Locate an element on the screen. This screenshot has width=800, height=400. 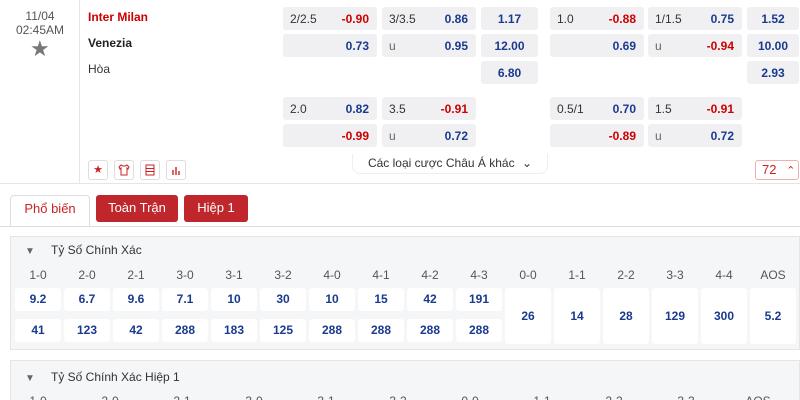
odds-value: -0.91 is located at coordinates (720, 109).